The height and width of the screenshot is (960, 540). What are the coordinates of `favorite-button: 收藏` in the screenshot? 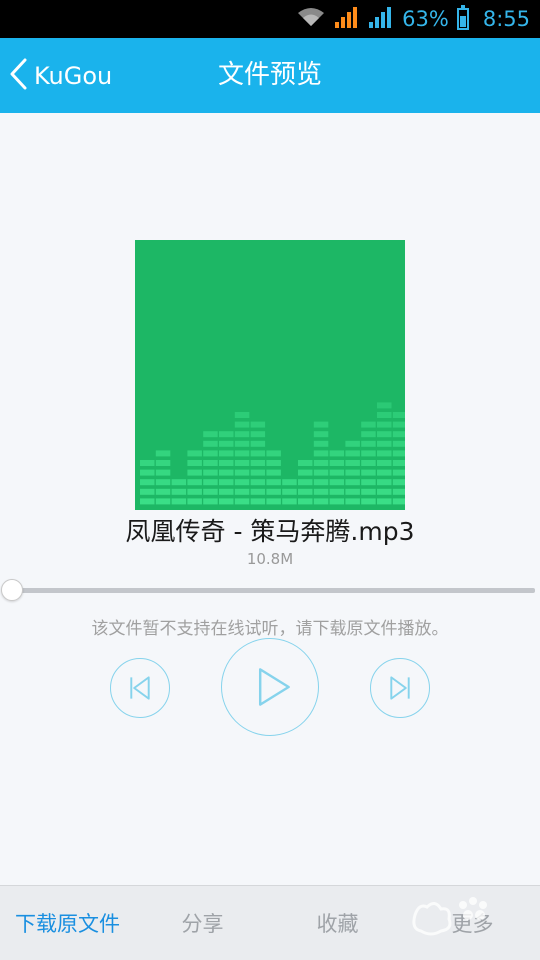 It's located at (337, 923).